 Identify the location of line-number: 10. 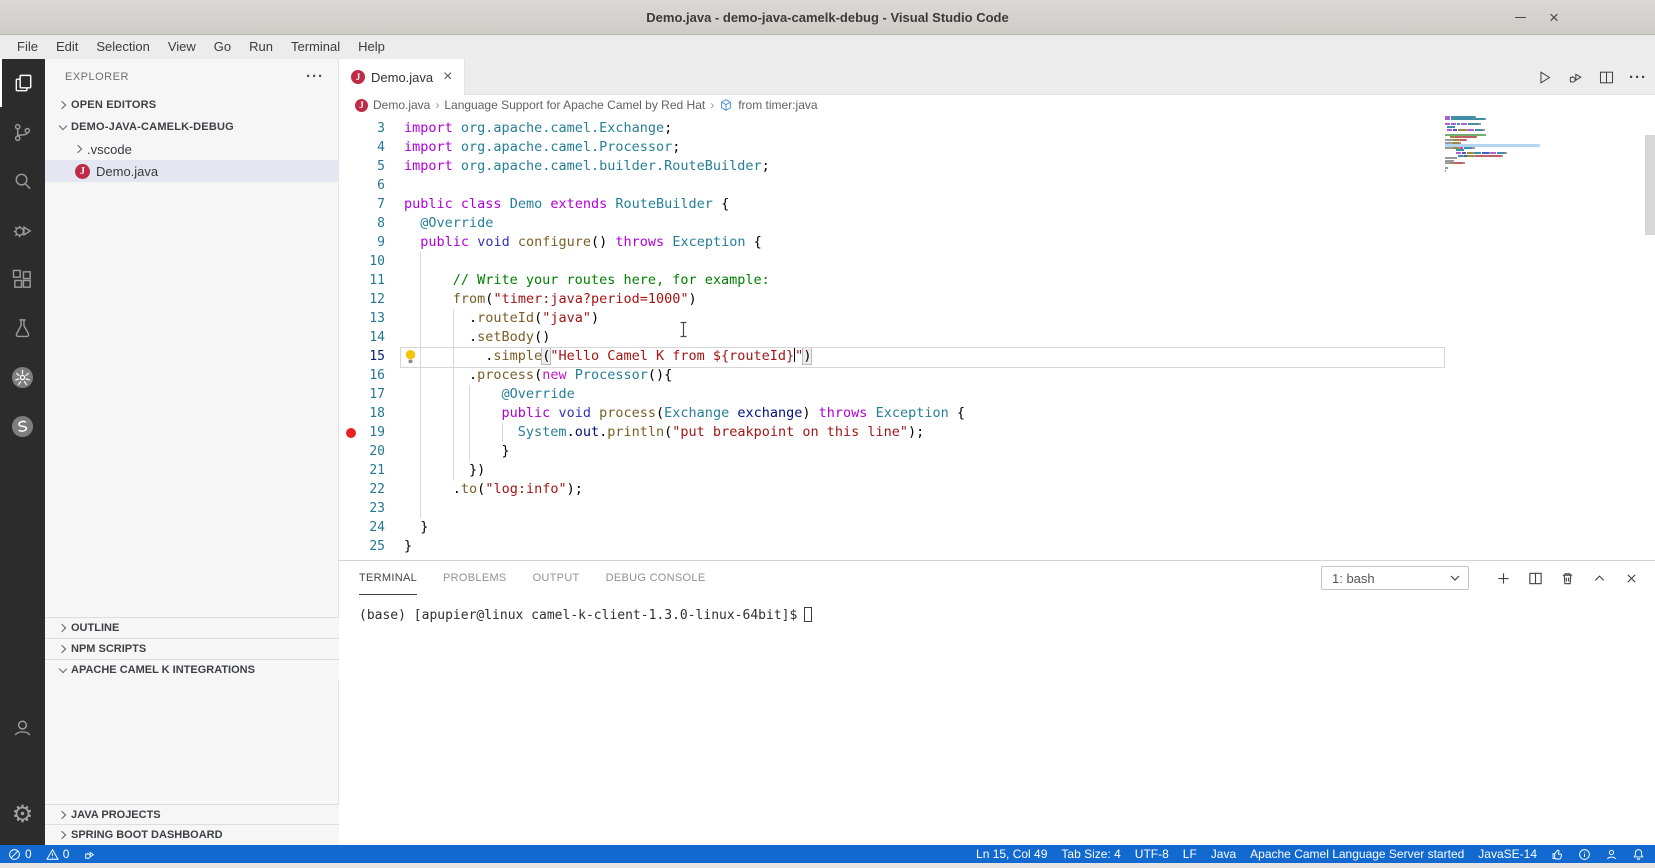
(362, 261).